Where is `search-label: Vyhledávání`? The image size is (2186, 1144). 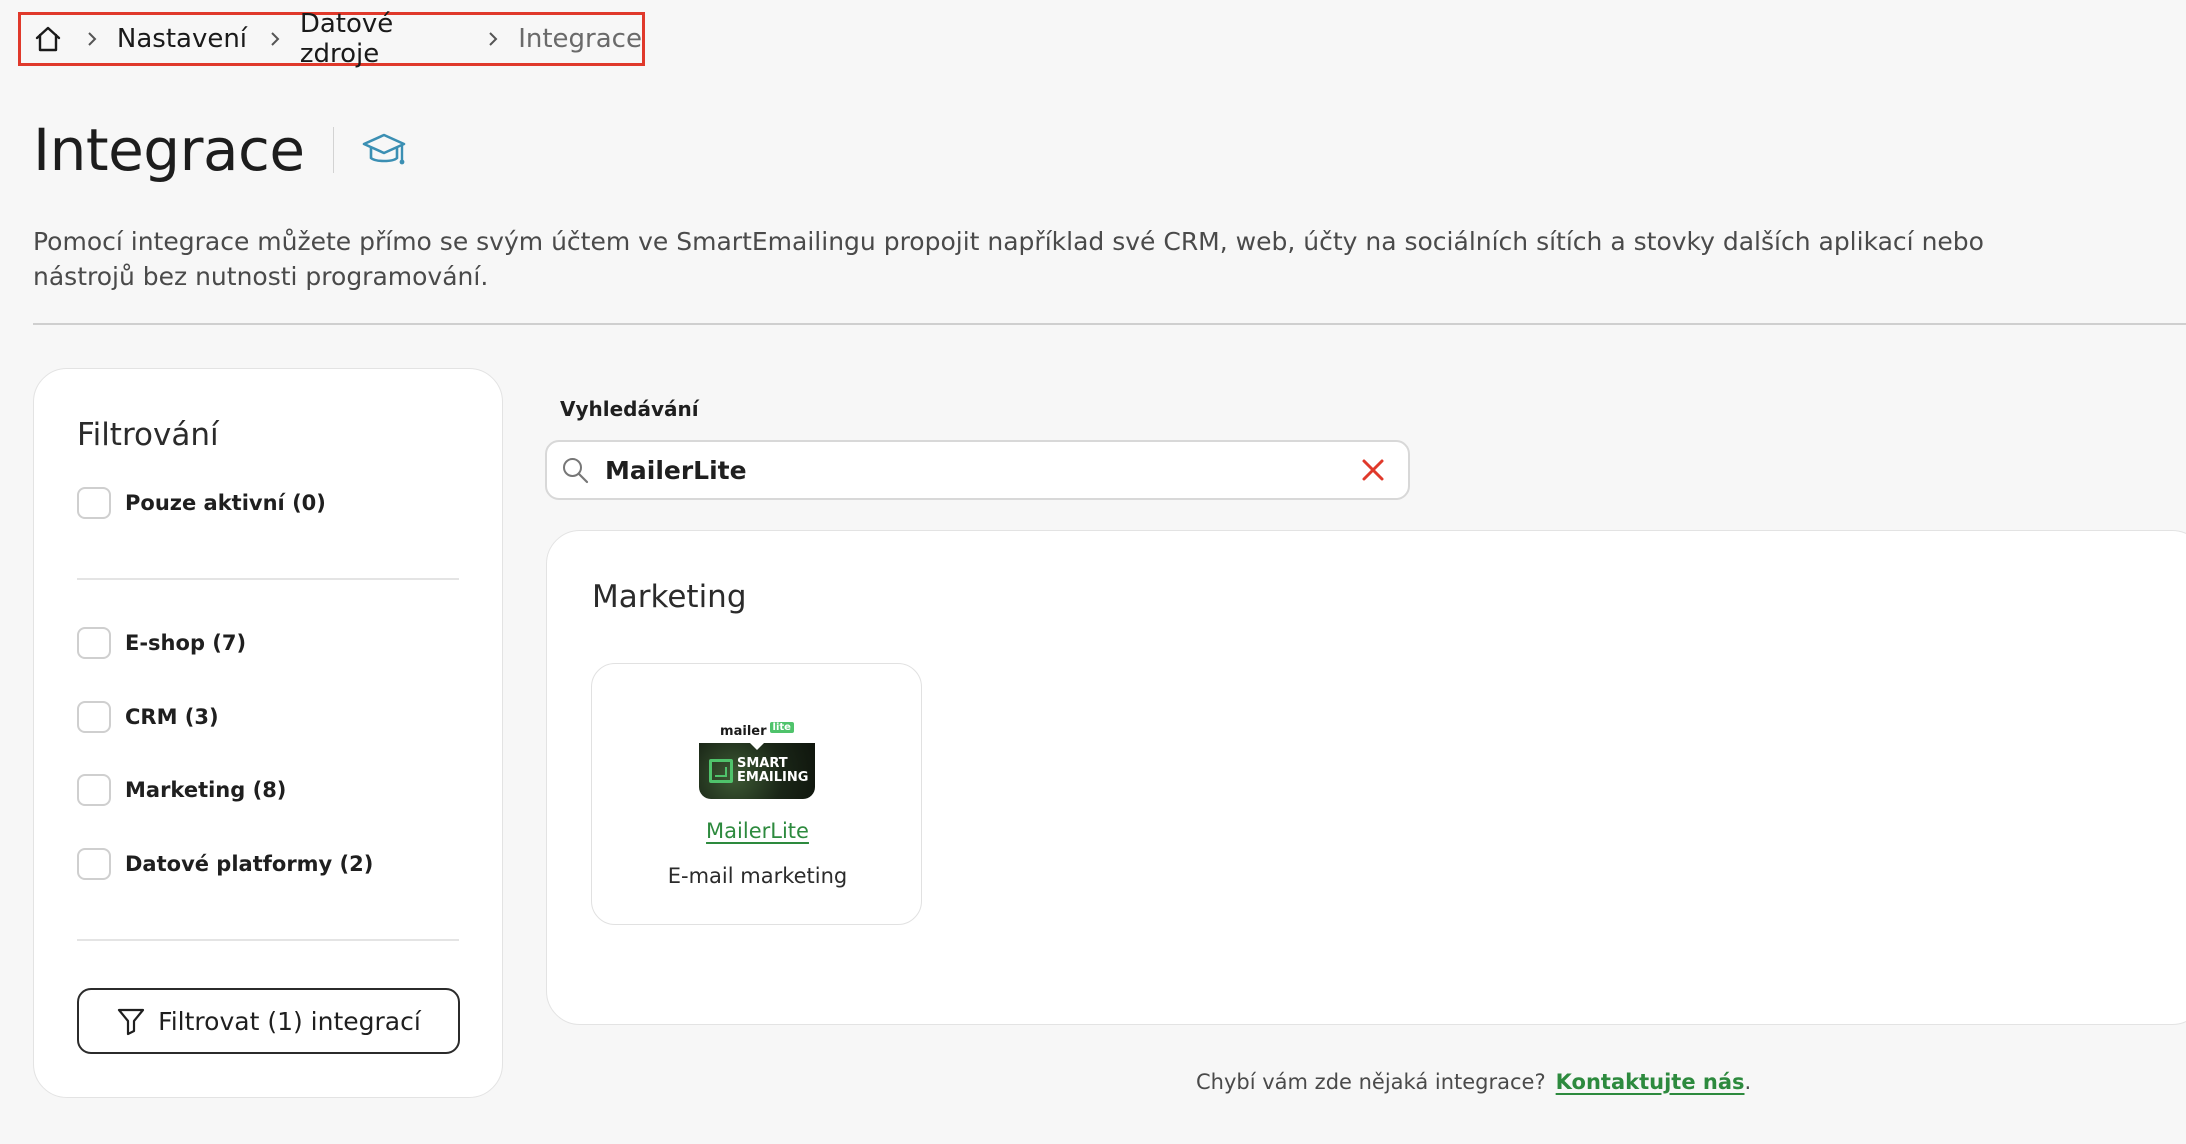 search-label: Vyhledávání is located at coordinates (629, 409).